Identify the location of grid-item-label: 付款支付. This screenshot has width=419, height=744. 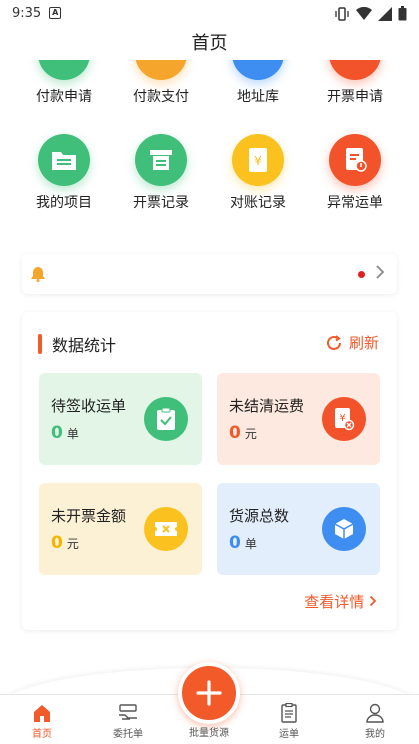
(161, 97).